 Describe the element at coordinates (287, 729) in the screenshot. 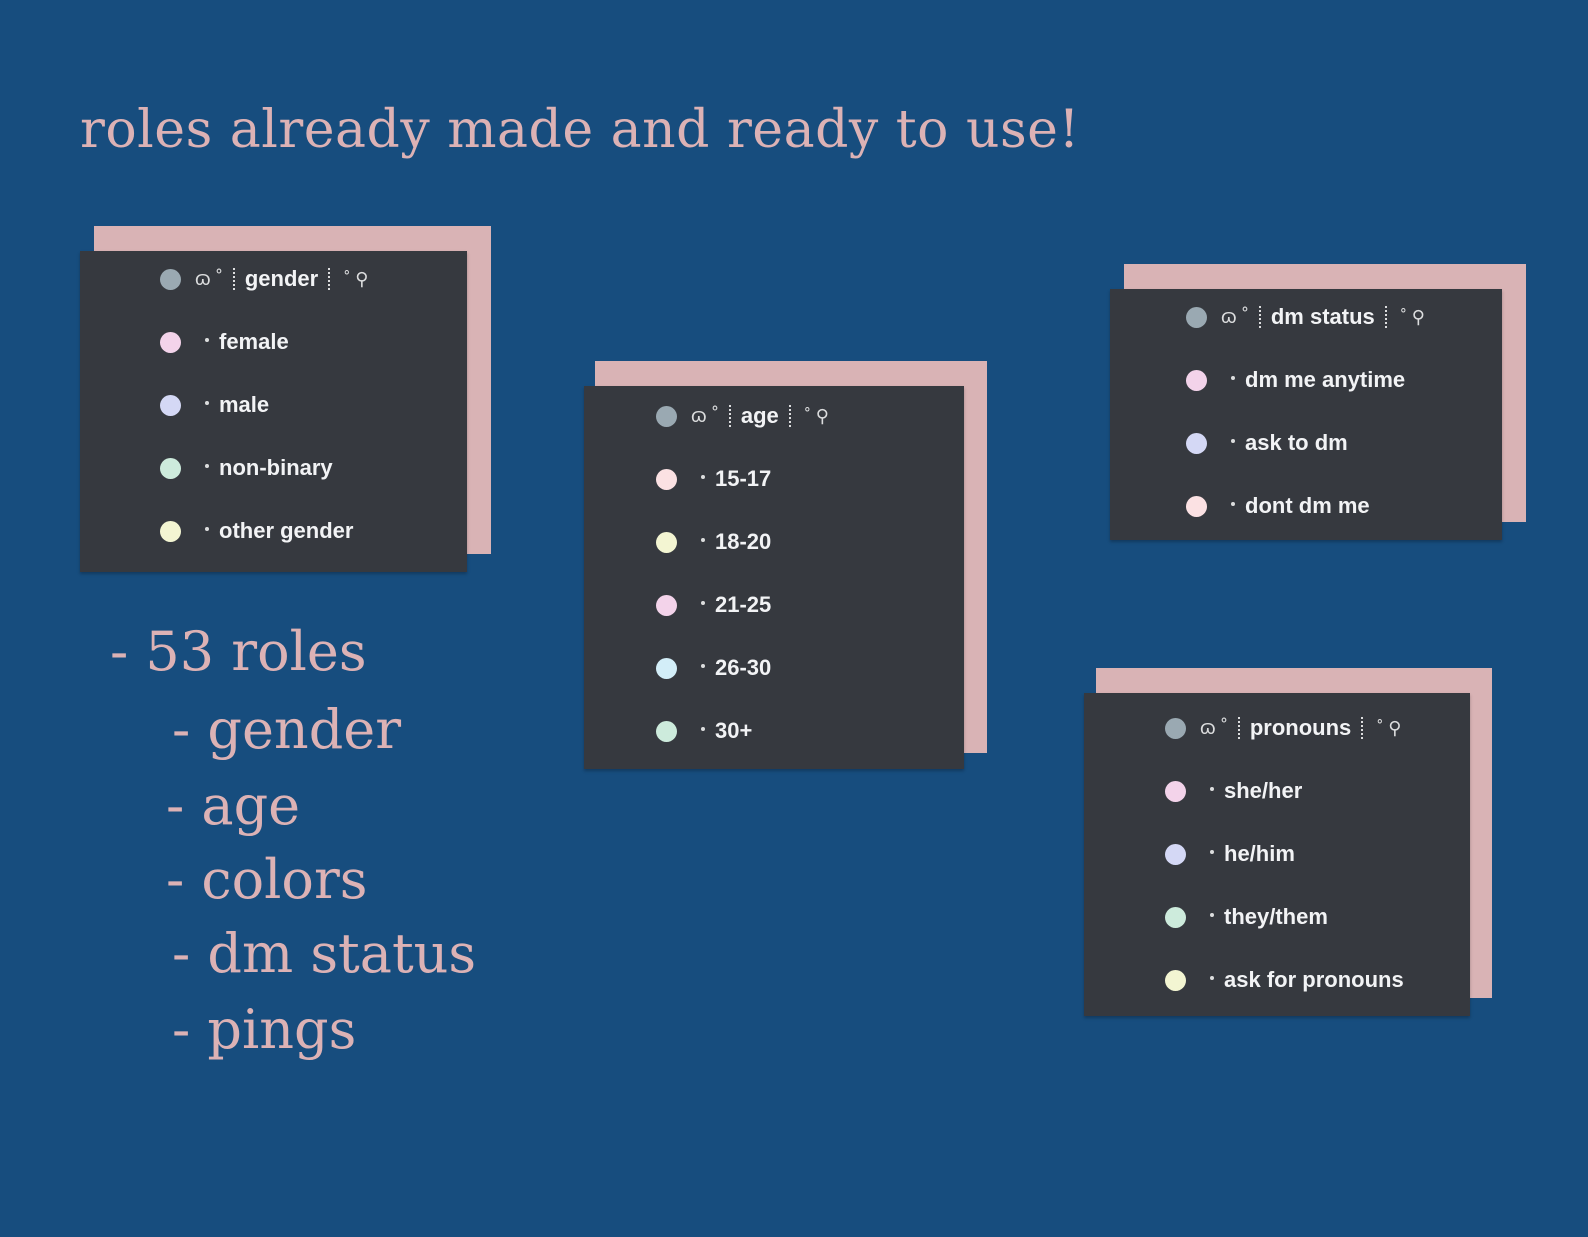

I see `summary-item: - gender` at that location.